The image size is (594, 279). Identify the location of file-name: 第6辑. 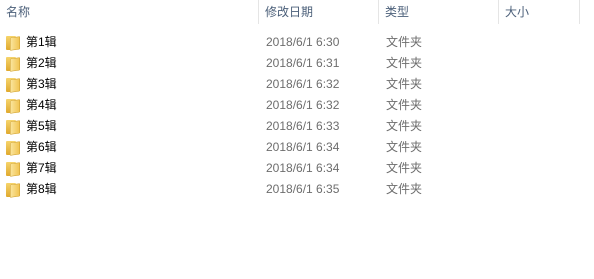
(41, 147).